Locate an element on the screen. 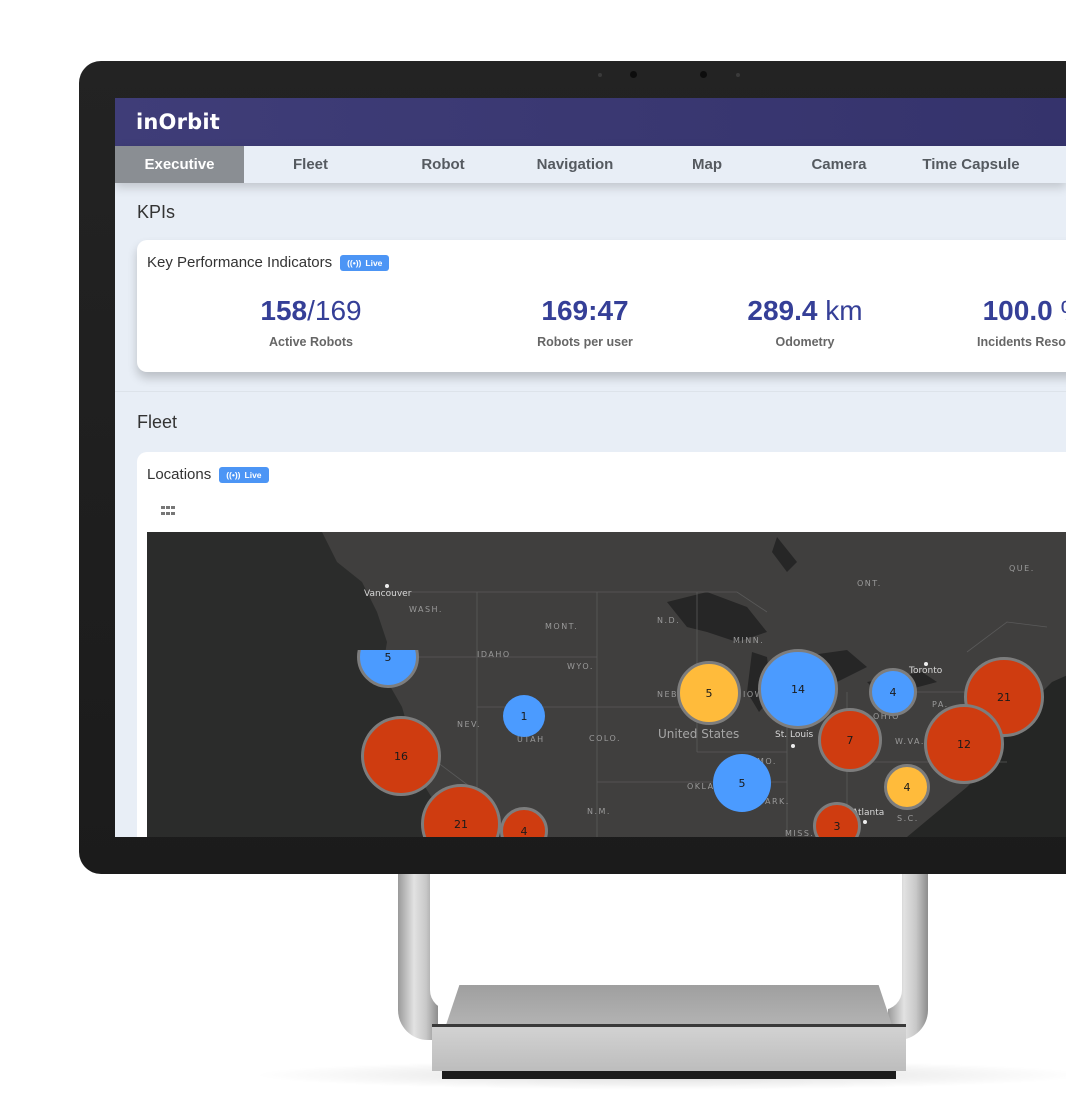 This screenshot has height=1104, width=1066. section-divider is located at coordinates (590, 391).